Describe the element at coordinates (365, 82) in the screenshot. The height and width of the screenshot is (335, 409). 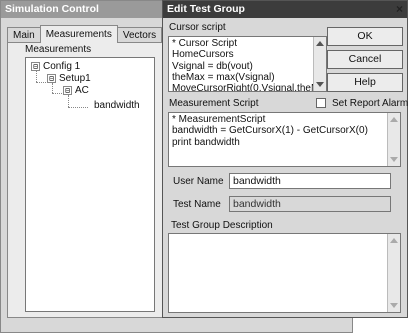
I see `help-button: Help` at that location.